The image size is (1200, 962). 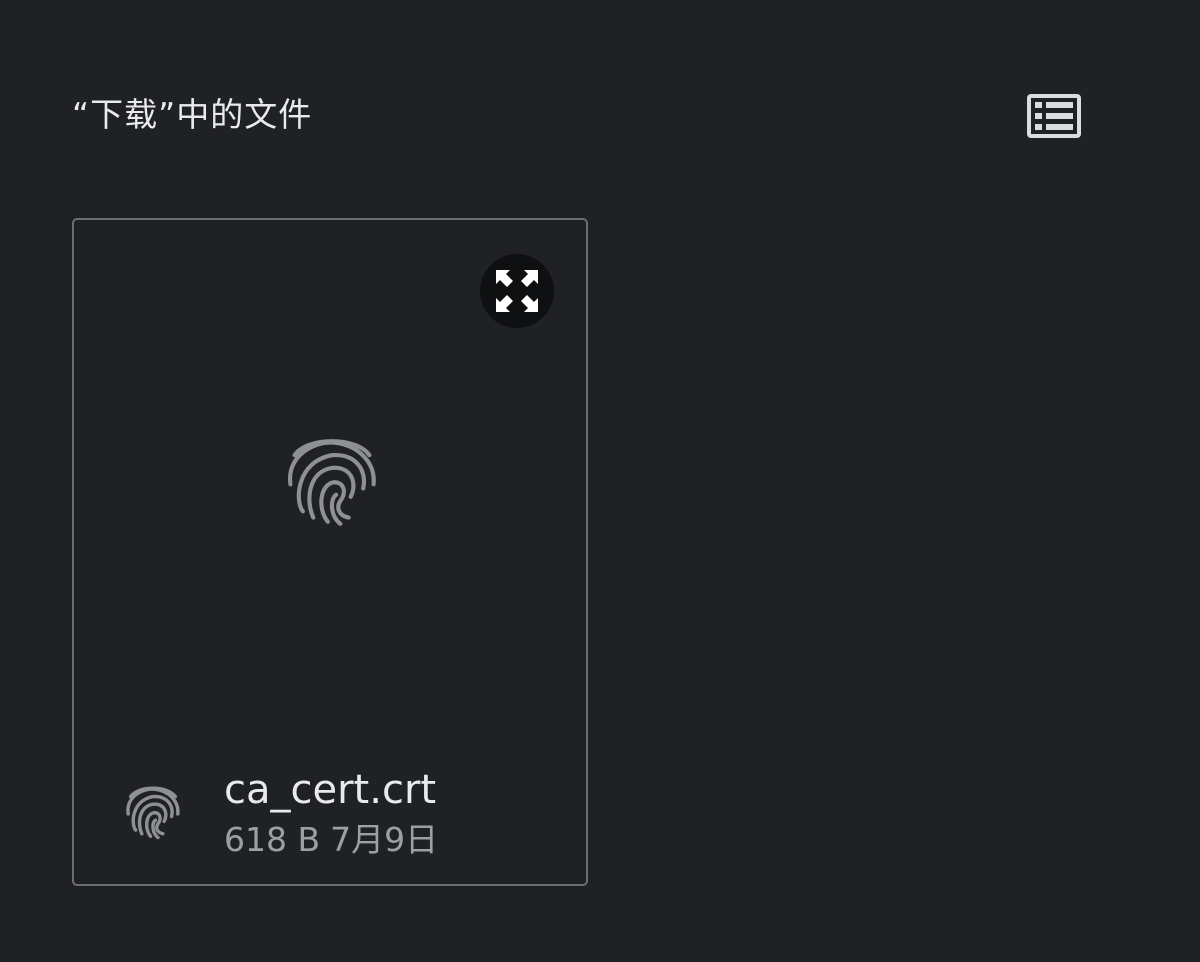 I want to click on section-title: “下载”中的文件, so click(x=192, y=114).